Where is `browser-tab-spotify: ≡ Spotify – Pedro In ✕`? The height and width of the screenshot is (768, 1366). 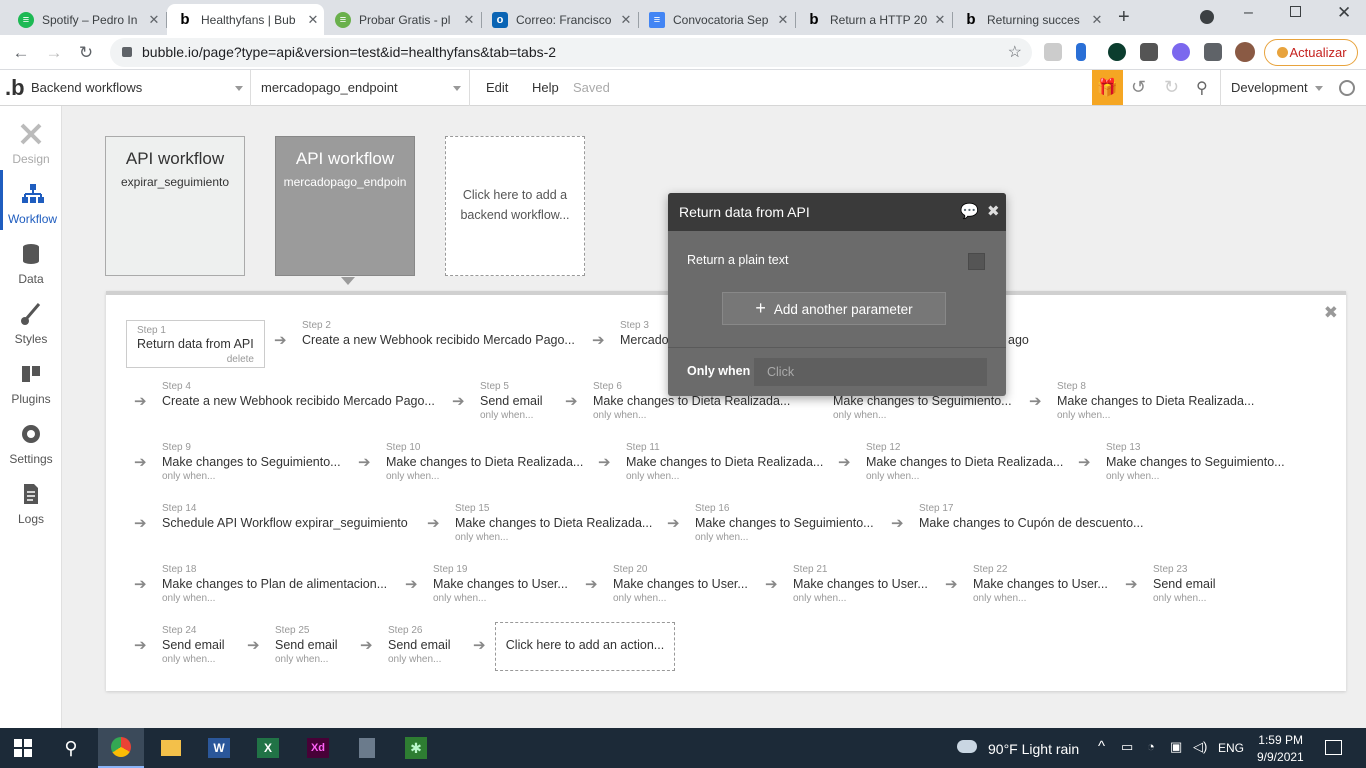
browser-tab-spotify: ≡ Spotify – Pedro In ✕ is located at coordinates (86, 19).